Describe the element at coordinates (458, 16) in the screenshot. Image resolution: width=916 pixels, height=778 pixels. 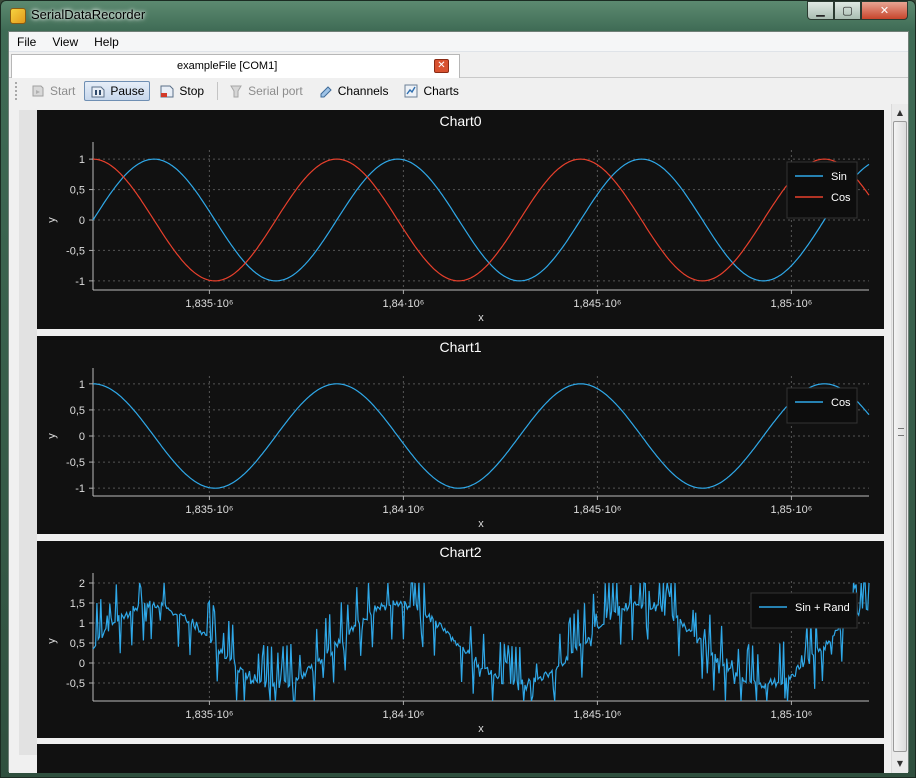
I see `title-bar: SerialDataRecorder ▁ ▢ ✕` at that location.